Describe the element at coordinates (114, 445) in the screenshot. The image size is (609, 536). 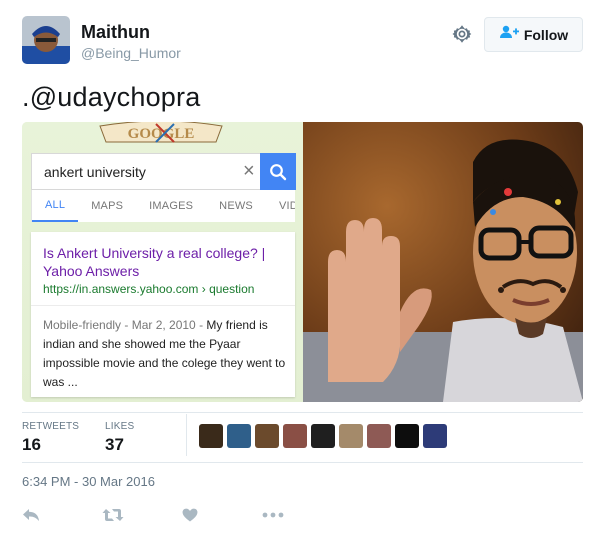
I see `likes-count: 37` at that location.